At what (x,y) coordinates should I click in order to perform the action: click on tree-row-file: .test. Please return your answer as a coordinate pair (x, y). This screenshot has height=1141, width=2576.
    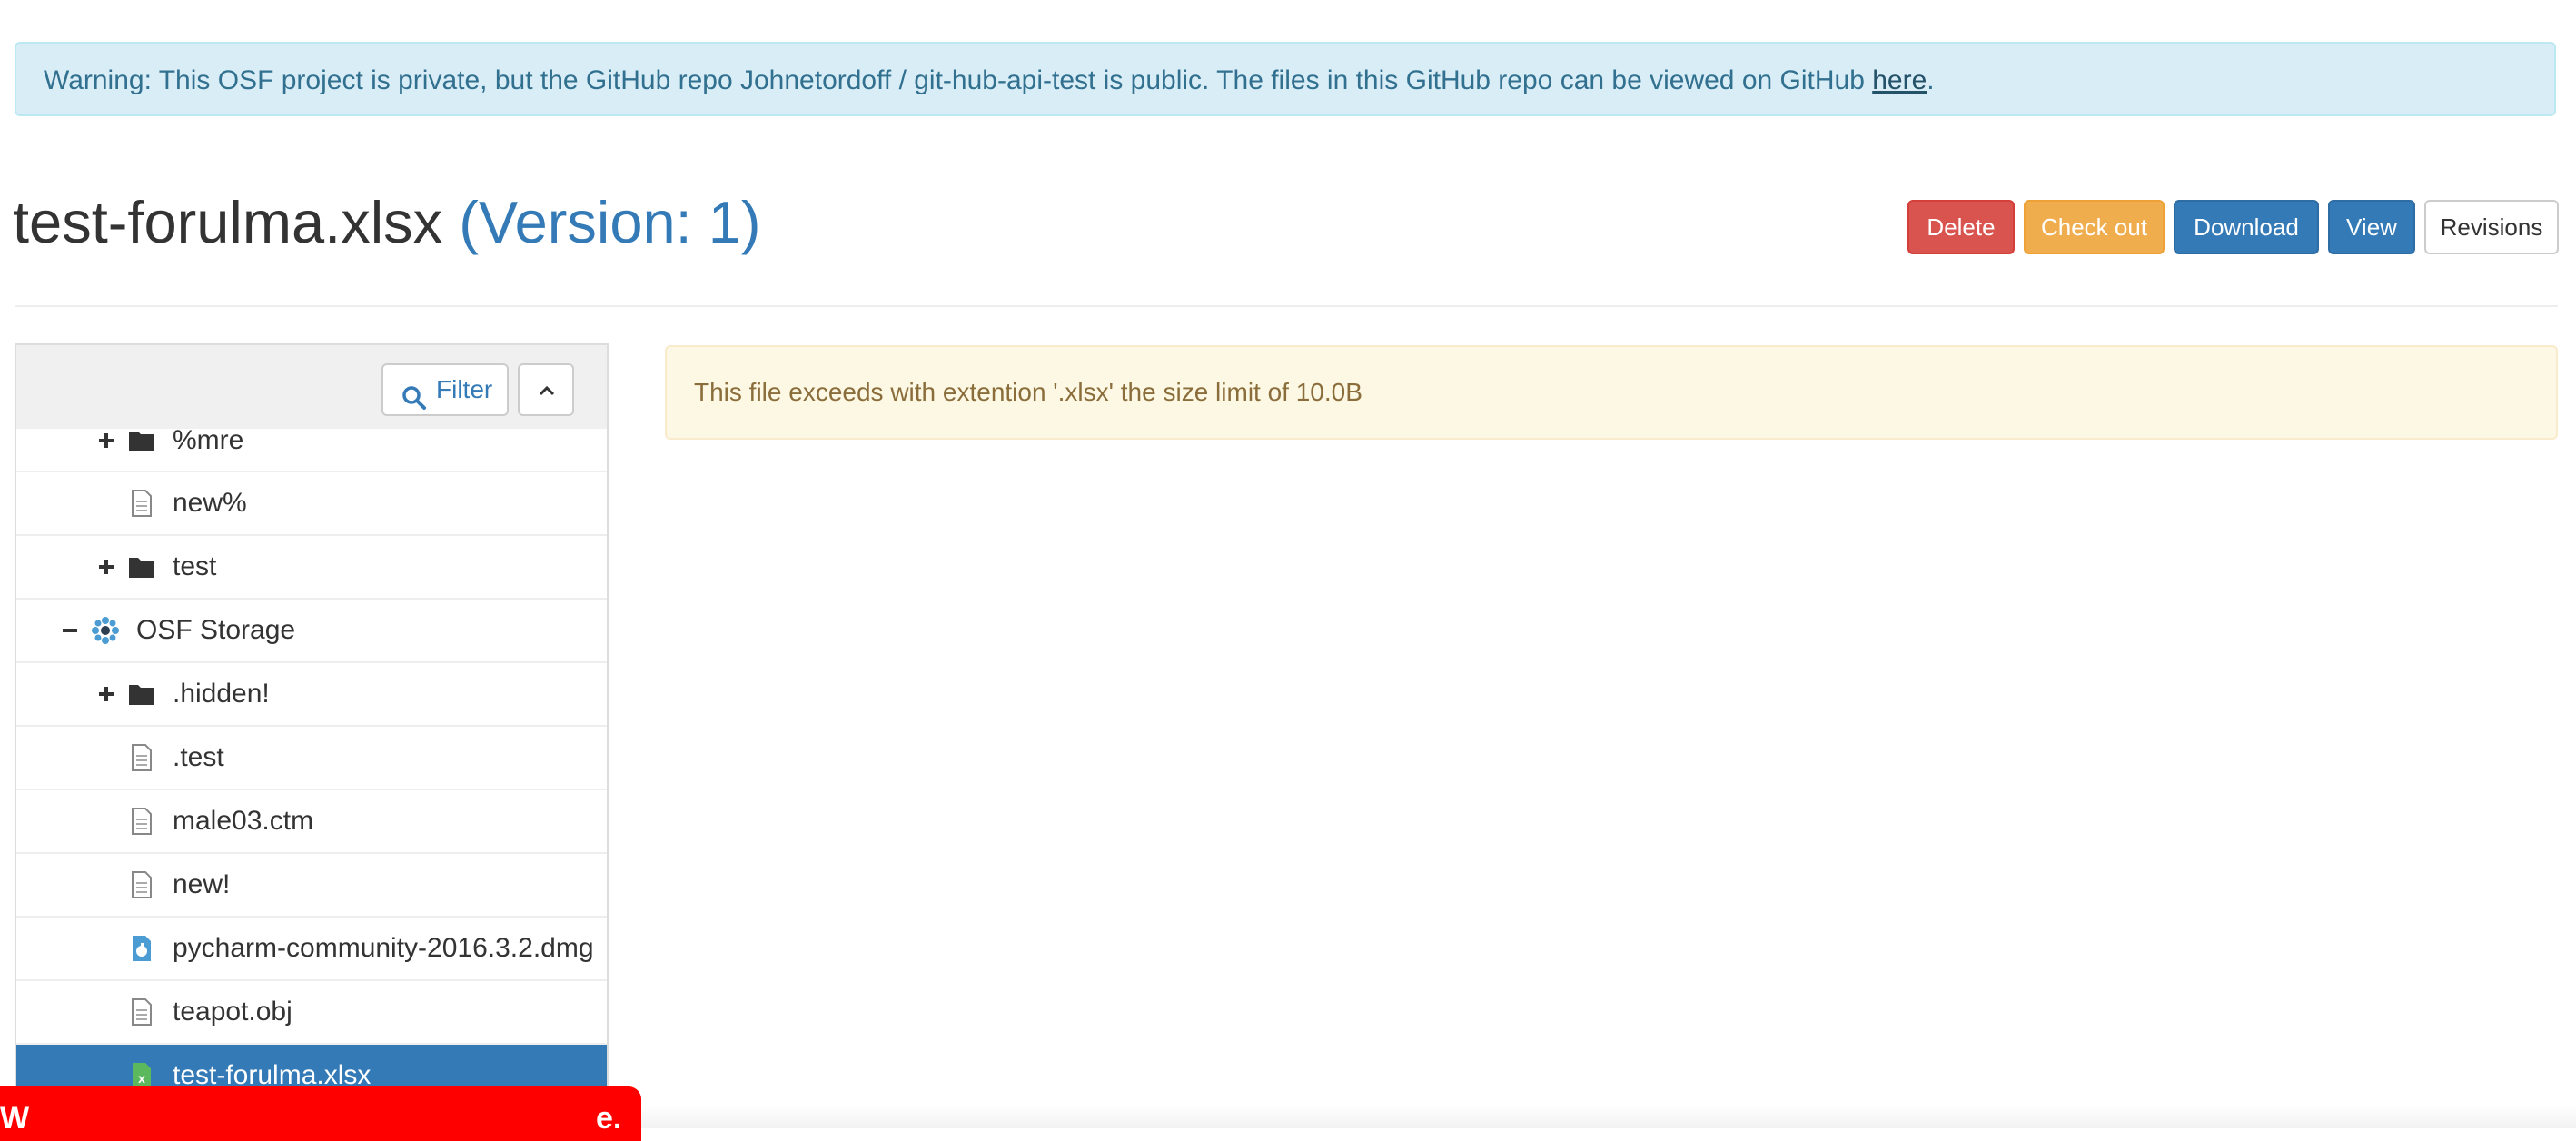
    Looking at the image, I should click on (311, 758).